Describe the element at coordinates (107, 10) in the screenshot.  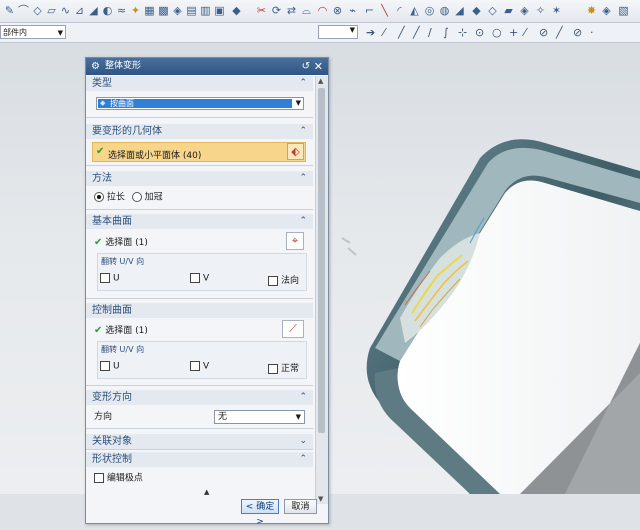
I see `sweep-icon: ◐` at that location.